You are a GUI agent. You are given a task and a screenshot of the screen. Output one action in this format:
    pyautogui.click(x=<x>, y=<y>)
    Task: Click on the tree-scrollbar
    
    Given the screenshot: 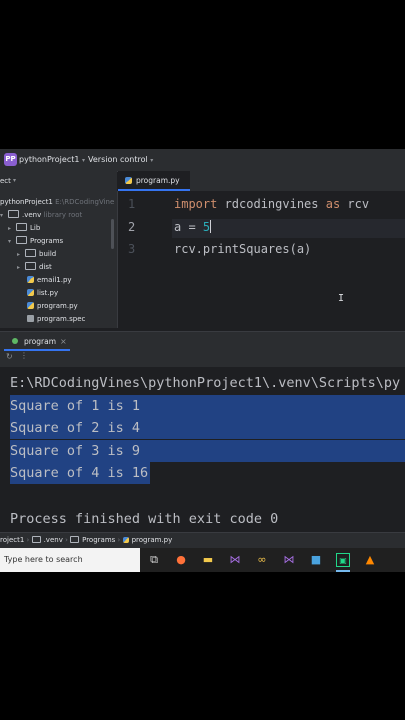 What is the action you would take?
    pyautogui.click(x=112, y=234)
    